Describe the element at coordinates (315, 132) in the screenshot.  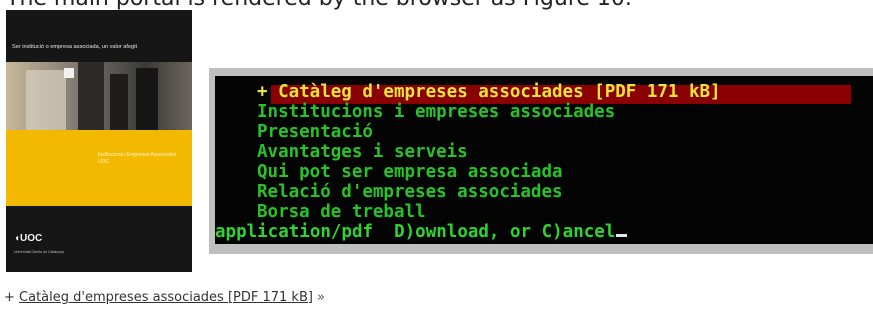
I see `terminal-link: Presentació` at that location.